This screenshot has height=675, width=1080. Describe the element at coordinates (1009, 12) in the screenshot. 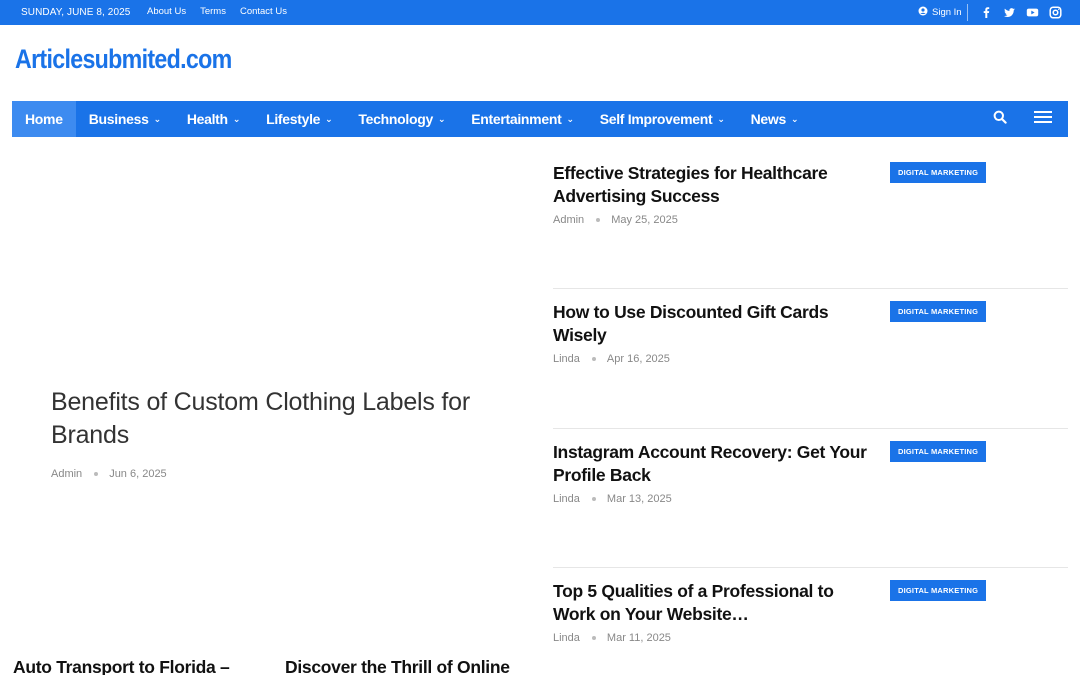

I see `twitter-icon` at that location.